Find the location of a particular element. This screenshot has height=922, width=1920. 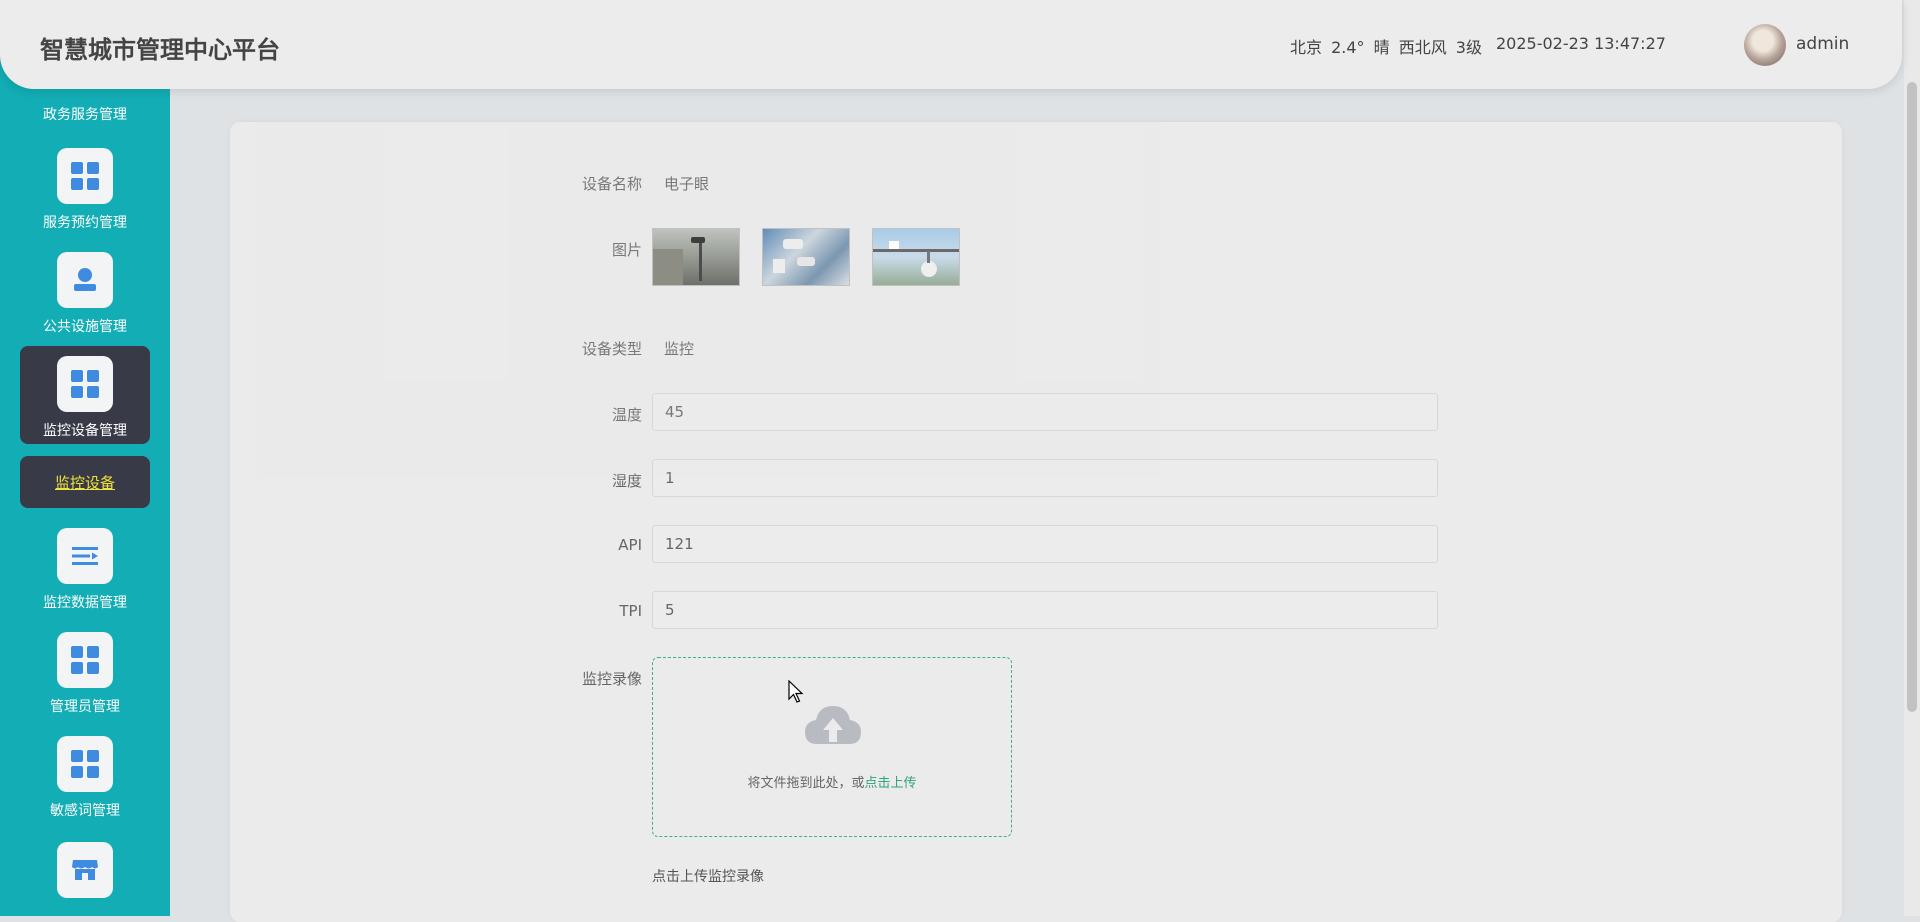

store-icon is located at coordinates (85, 870).